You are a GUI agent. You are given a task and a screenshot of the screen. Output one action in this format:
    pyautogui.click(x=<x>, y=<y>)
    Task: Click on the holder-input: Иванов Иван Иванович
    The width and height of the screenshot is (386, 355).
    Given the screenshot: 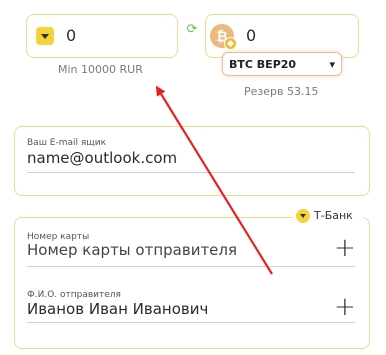 What is the action you would take?
    pyautogui.click(x=117, y=309)
    